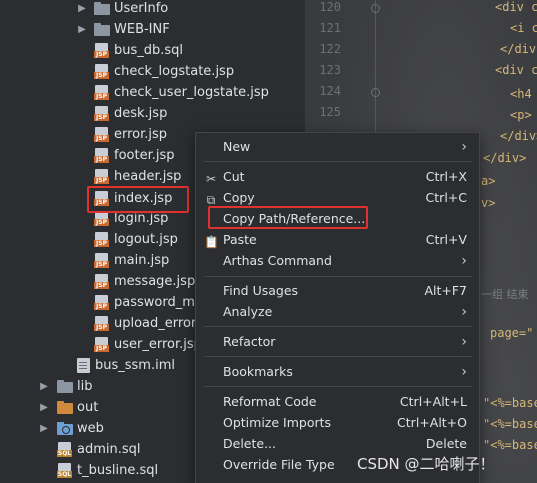  I want to click on tree-file-upload-error: JSP upload_error, so click(100, 323).